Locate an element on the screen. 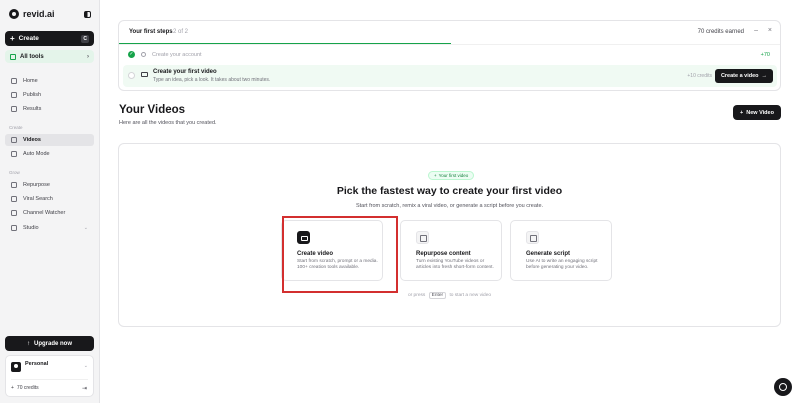  section-label-create: Create is located at coordinates (16, 127).